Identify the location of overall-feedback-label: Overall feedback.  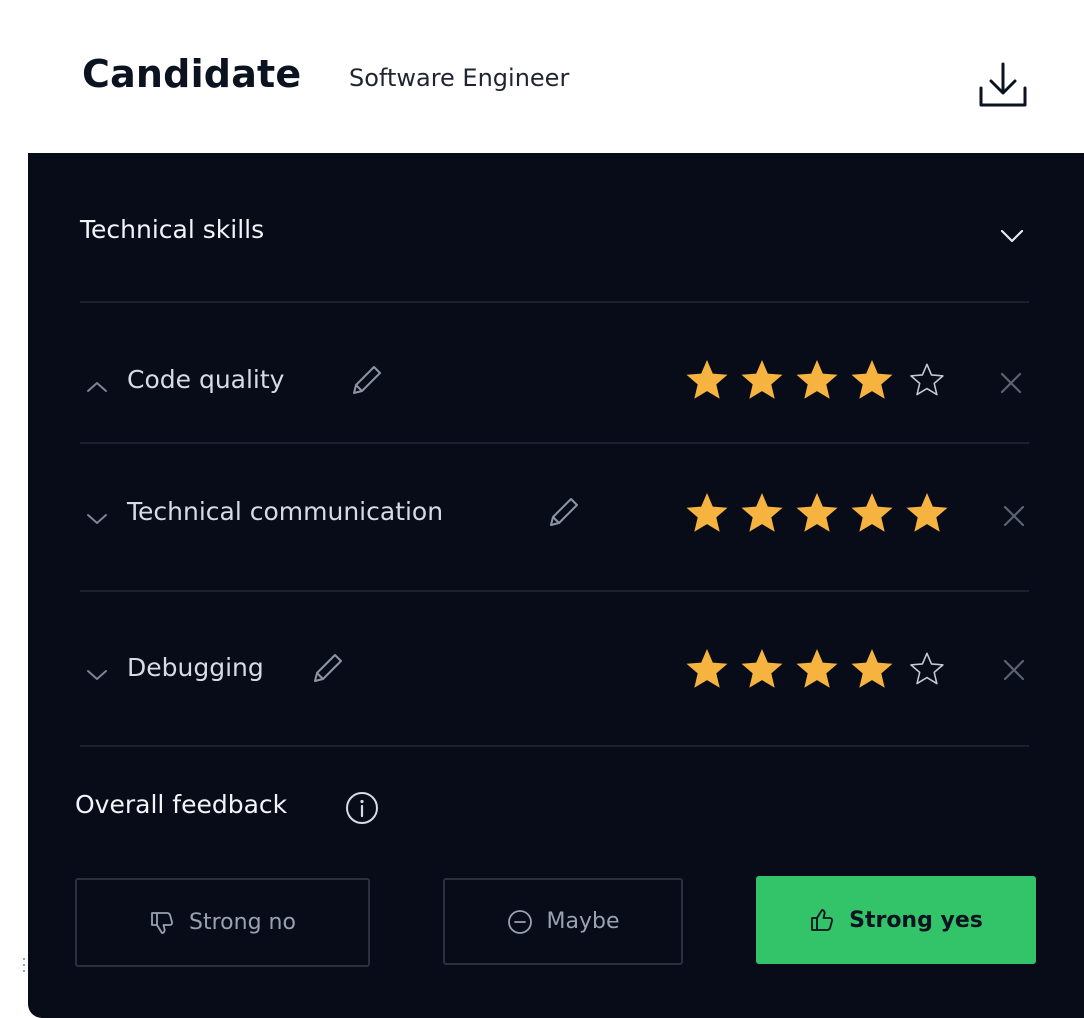
(181, 804).